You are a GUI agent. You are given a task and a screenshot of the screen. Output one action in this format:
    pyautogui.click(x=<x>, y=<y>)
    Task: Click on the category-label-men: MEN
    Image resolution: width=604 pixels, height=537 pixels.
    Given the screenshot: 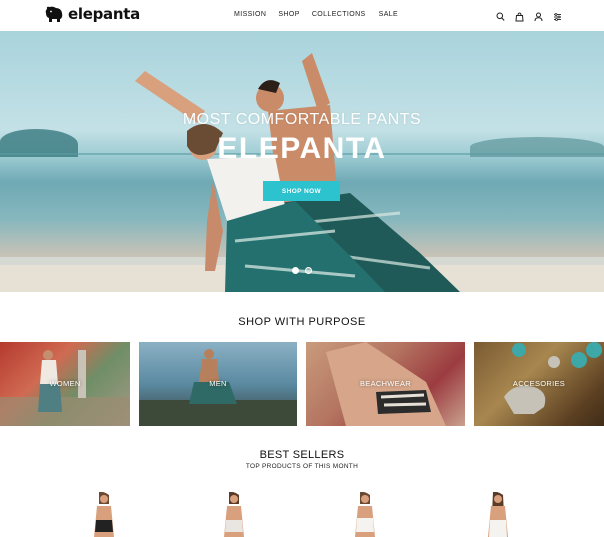 What is the action you would take?
    pyautogui.click(x=218, y=383)
    